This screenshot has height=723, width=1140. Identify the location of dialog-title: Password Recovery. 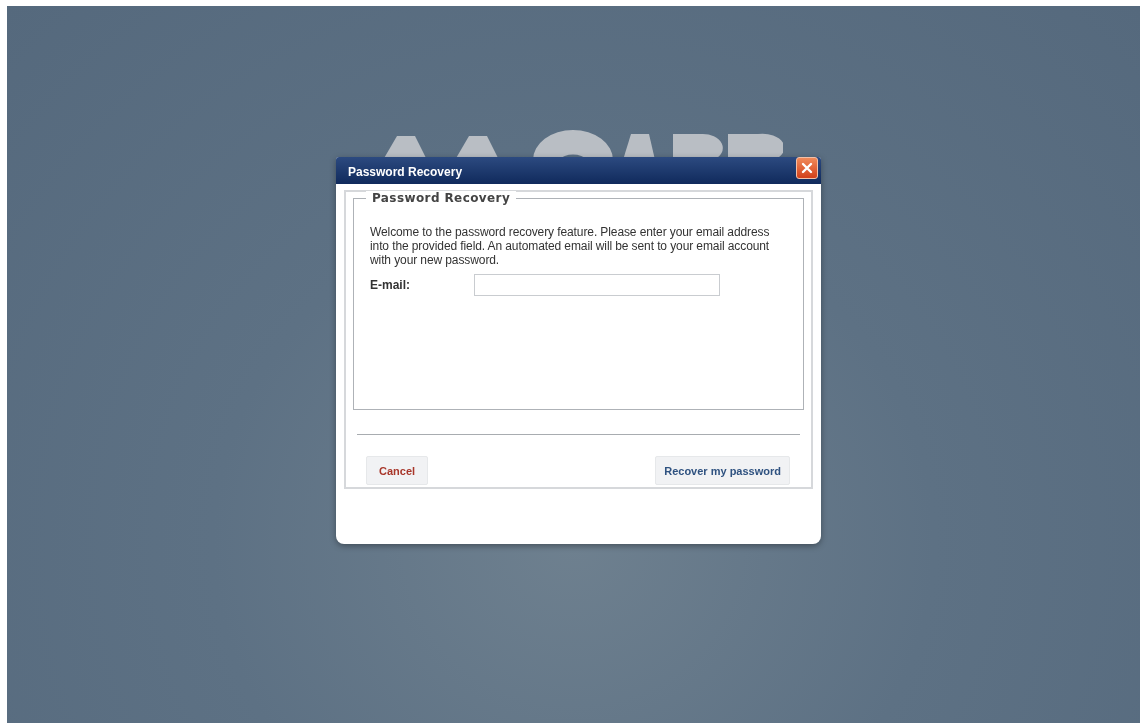
(405, 171).